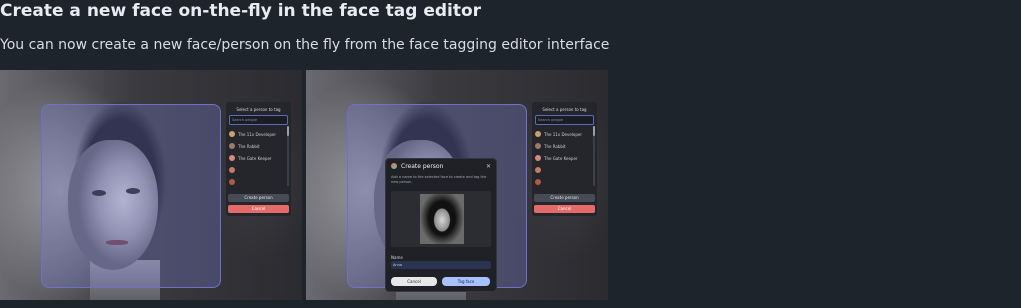  I want to click on close-icon: ✕, so click(488, 166).